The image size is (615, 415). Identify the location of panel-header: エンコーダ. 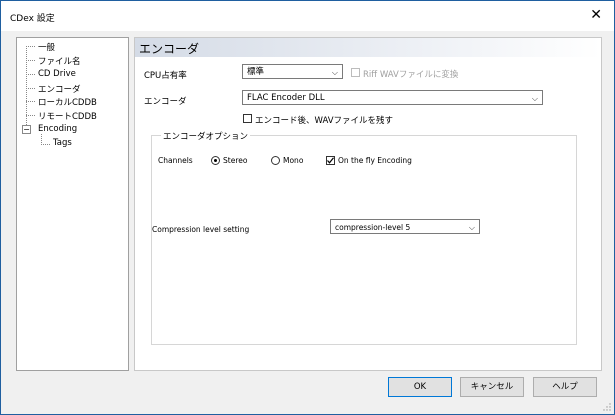
(368, 47).